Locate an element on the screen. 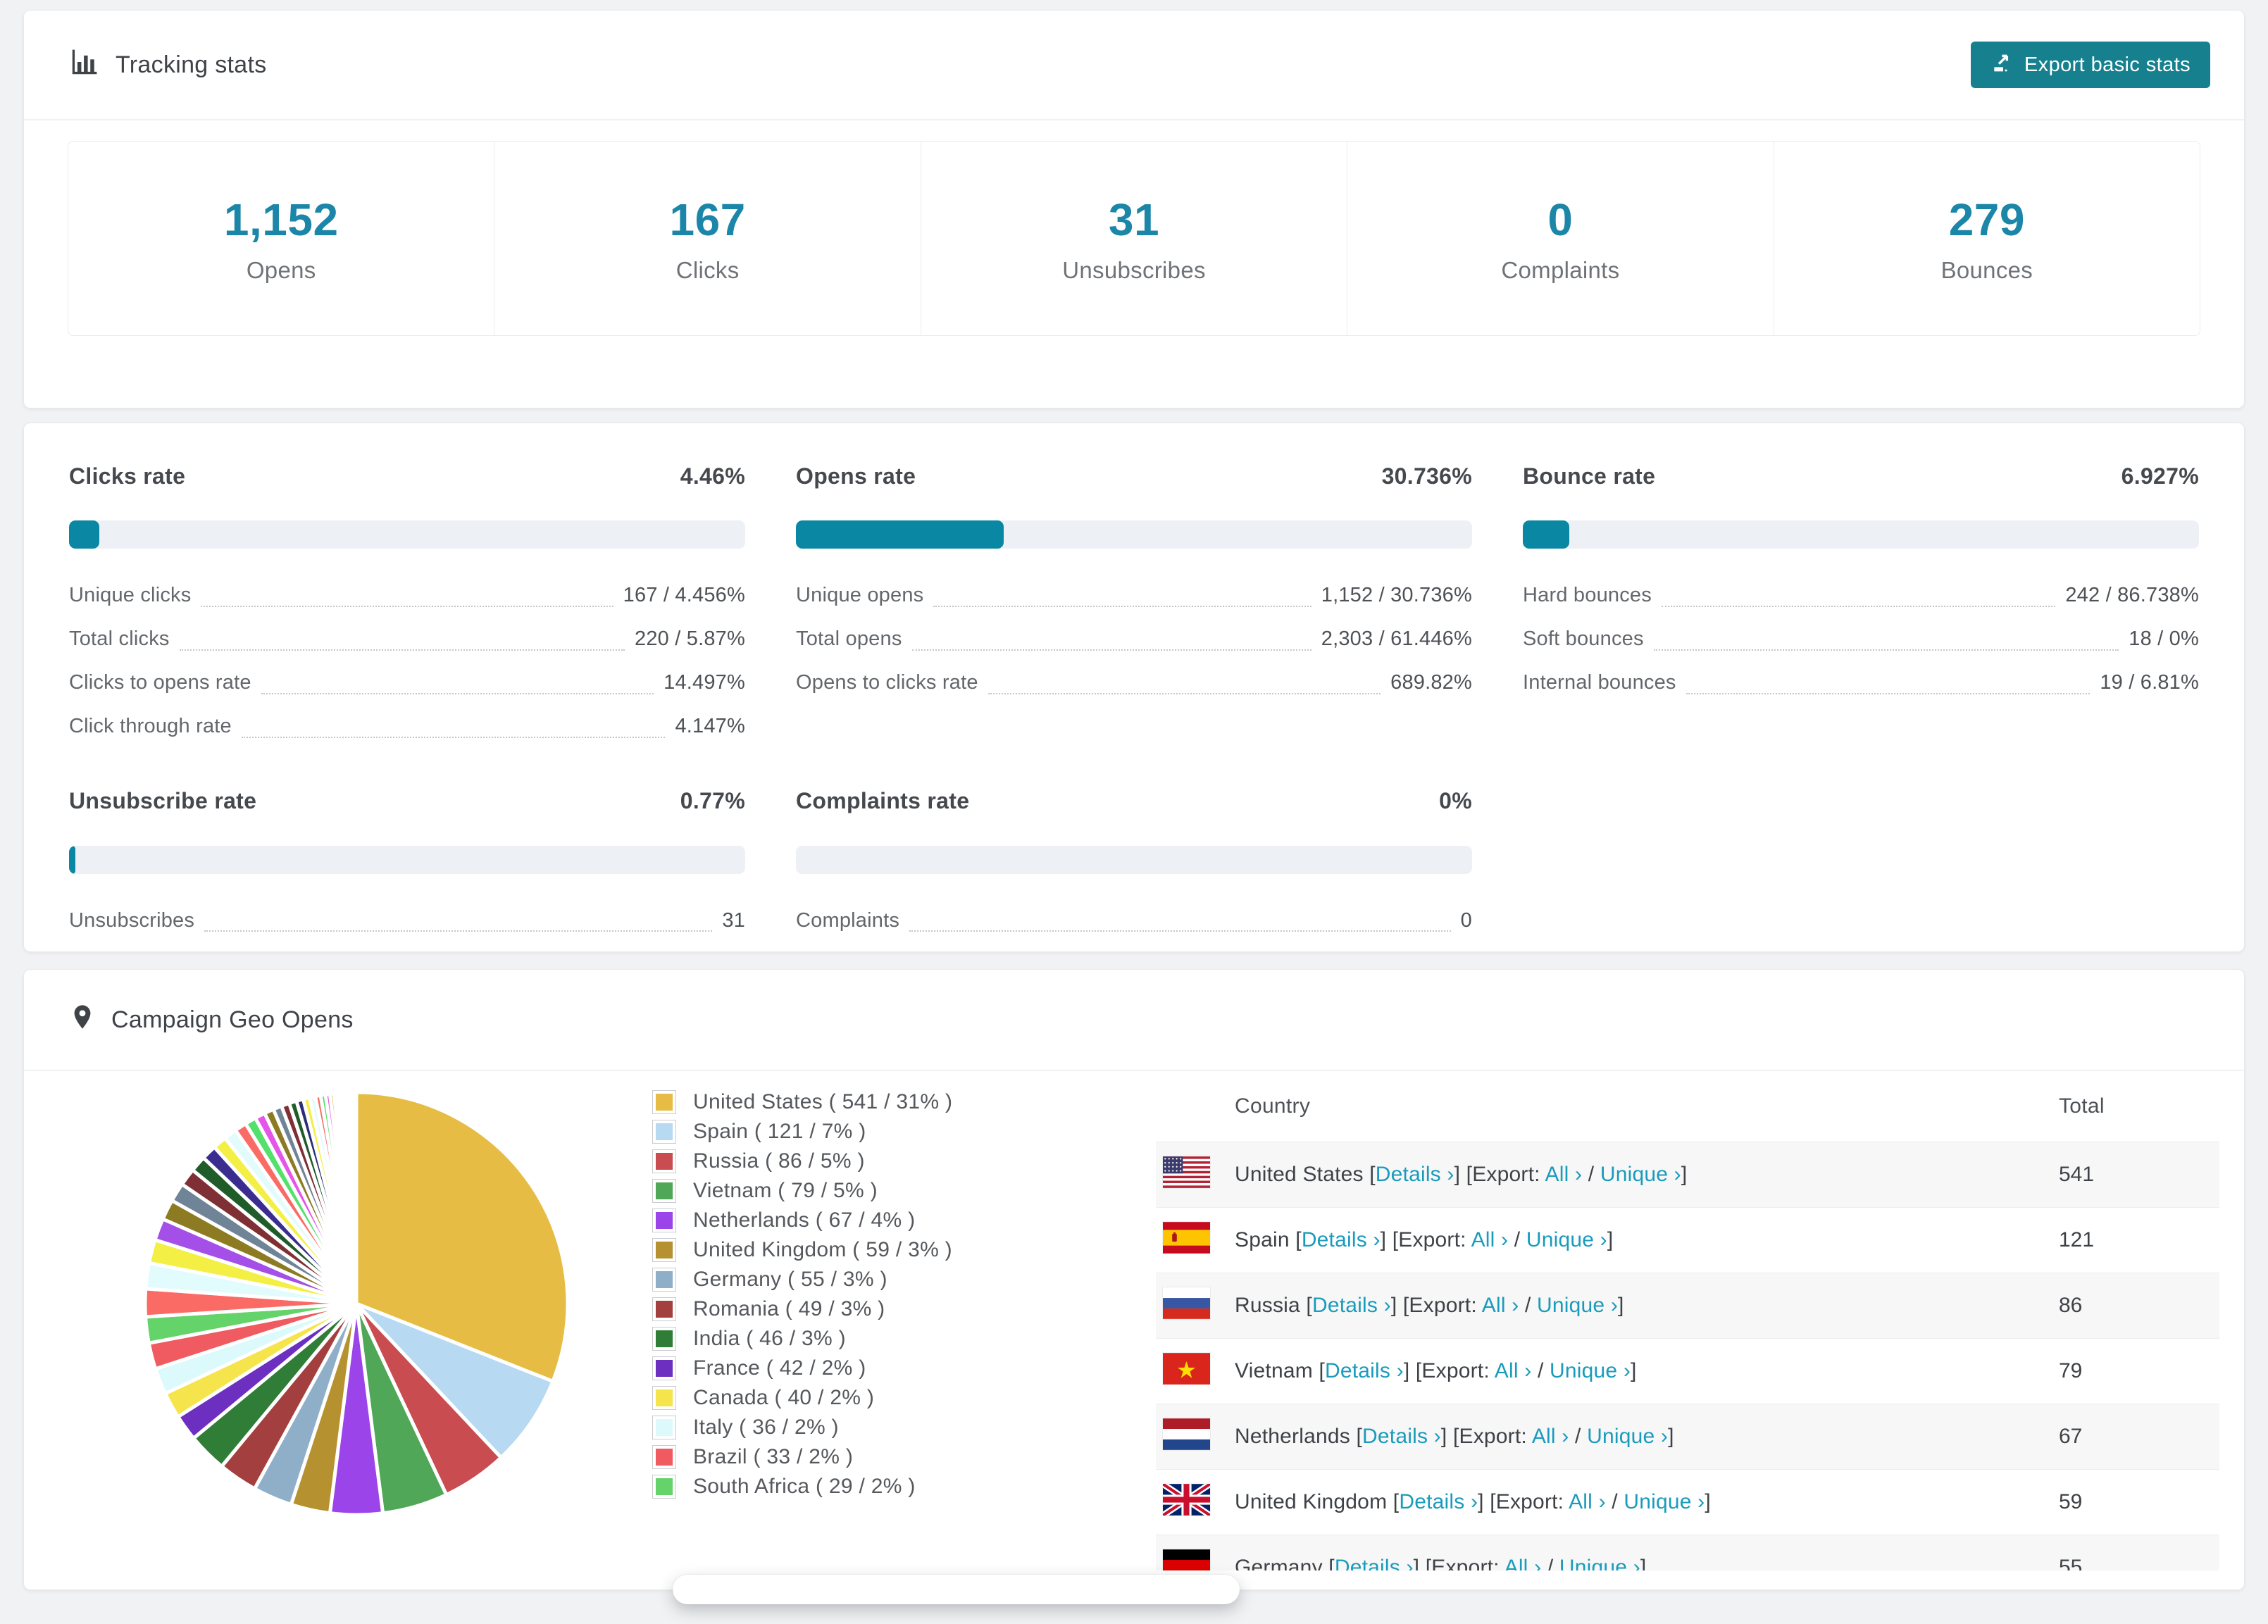  rate-row-value: 167 / 4.456% is located at coordinates (684, 595).